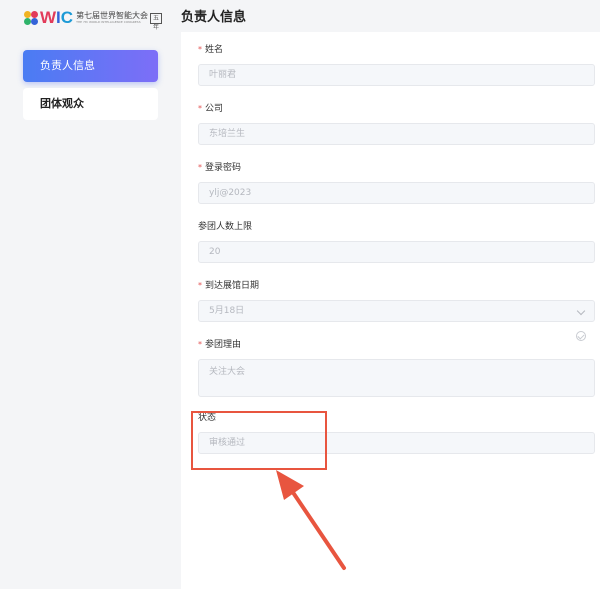 The width and height of the screenshot is (600, 589). Describe the element at coordinates (290, 485) in the screenshot. I see `arrow-head` at that location.